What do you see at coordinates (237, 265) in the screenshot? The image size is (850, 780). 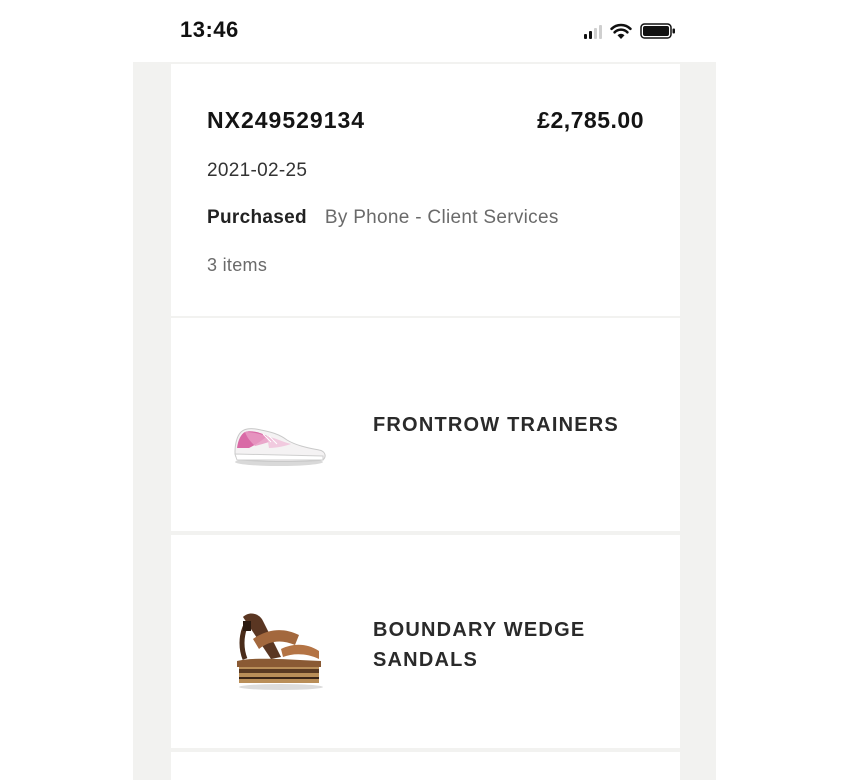 I see `order-items-count: 3 items` at bounding box center [237, 265].